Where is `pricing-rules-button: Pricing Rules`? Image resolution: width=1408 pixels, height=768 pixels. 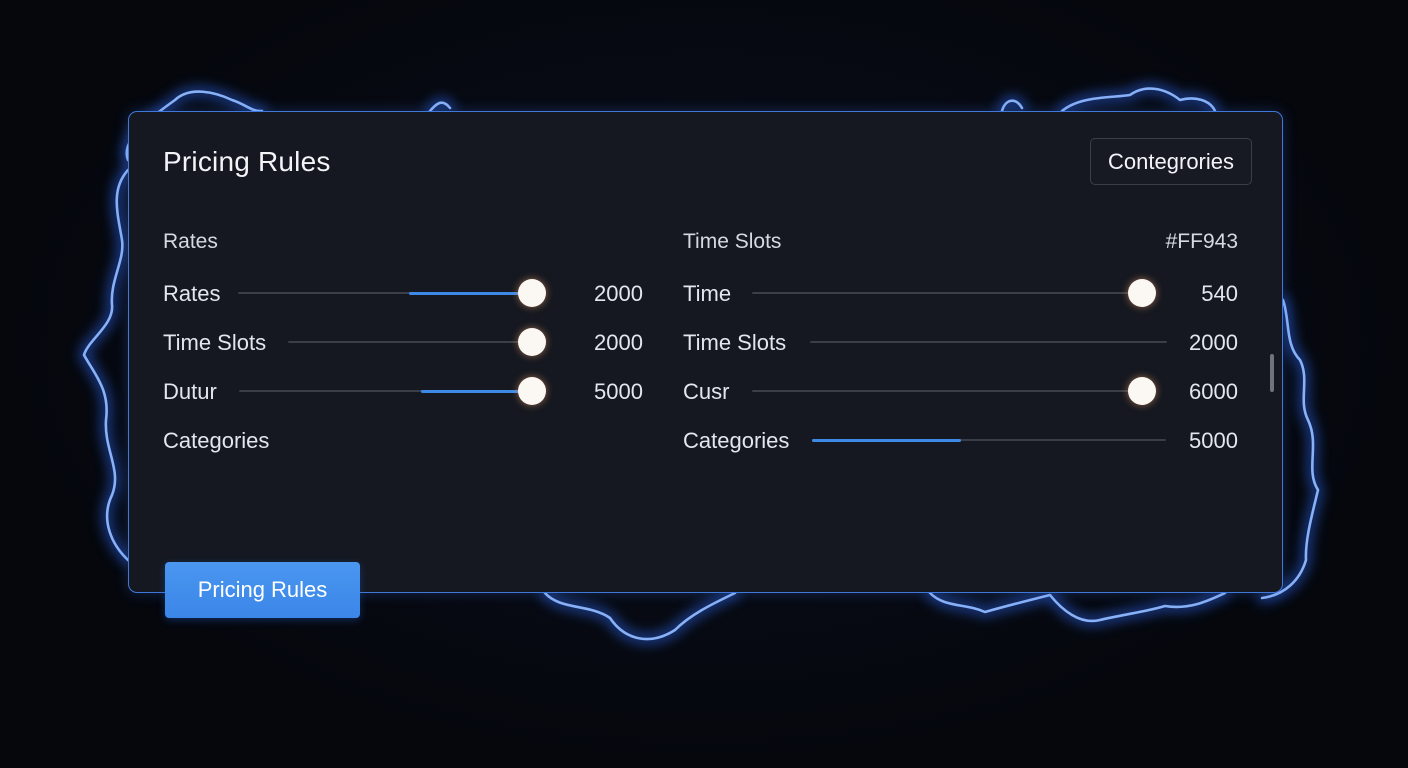 pricing-rules-button: Pricing Rules is located at coordinates (262, 590).